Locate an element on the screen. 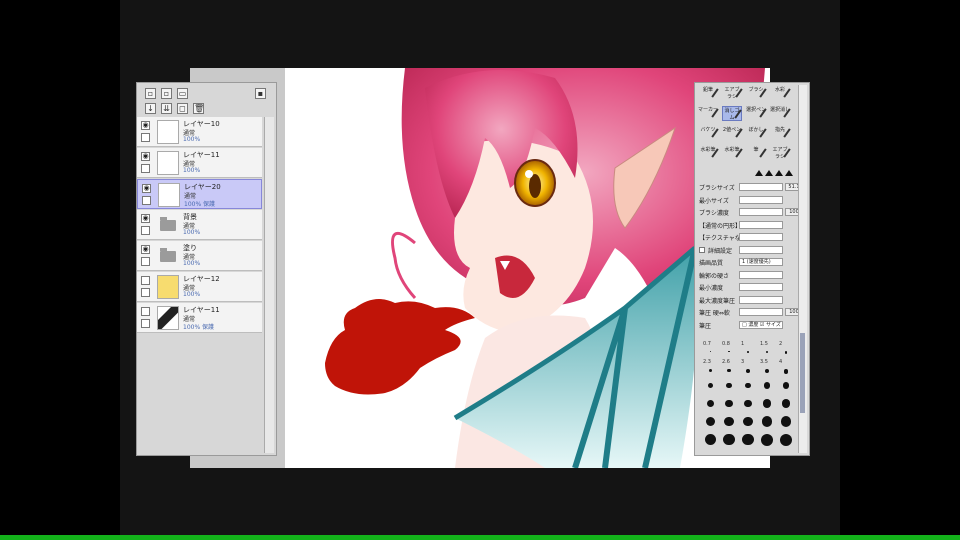 Image resolution: width=960 pixels, height=540 pixels. brush-size-cell: 120 is located at coordinates (786, 439).